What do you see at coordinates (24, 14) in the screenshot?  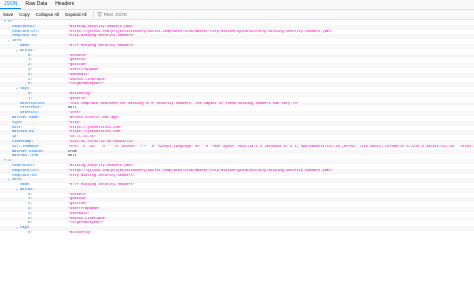 I see `copy-button: Copy` at bounding box center [24, 14].